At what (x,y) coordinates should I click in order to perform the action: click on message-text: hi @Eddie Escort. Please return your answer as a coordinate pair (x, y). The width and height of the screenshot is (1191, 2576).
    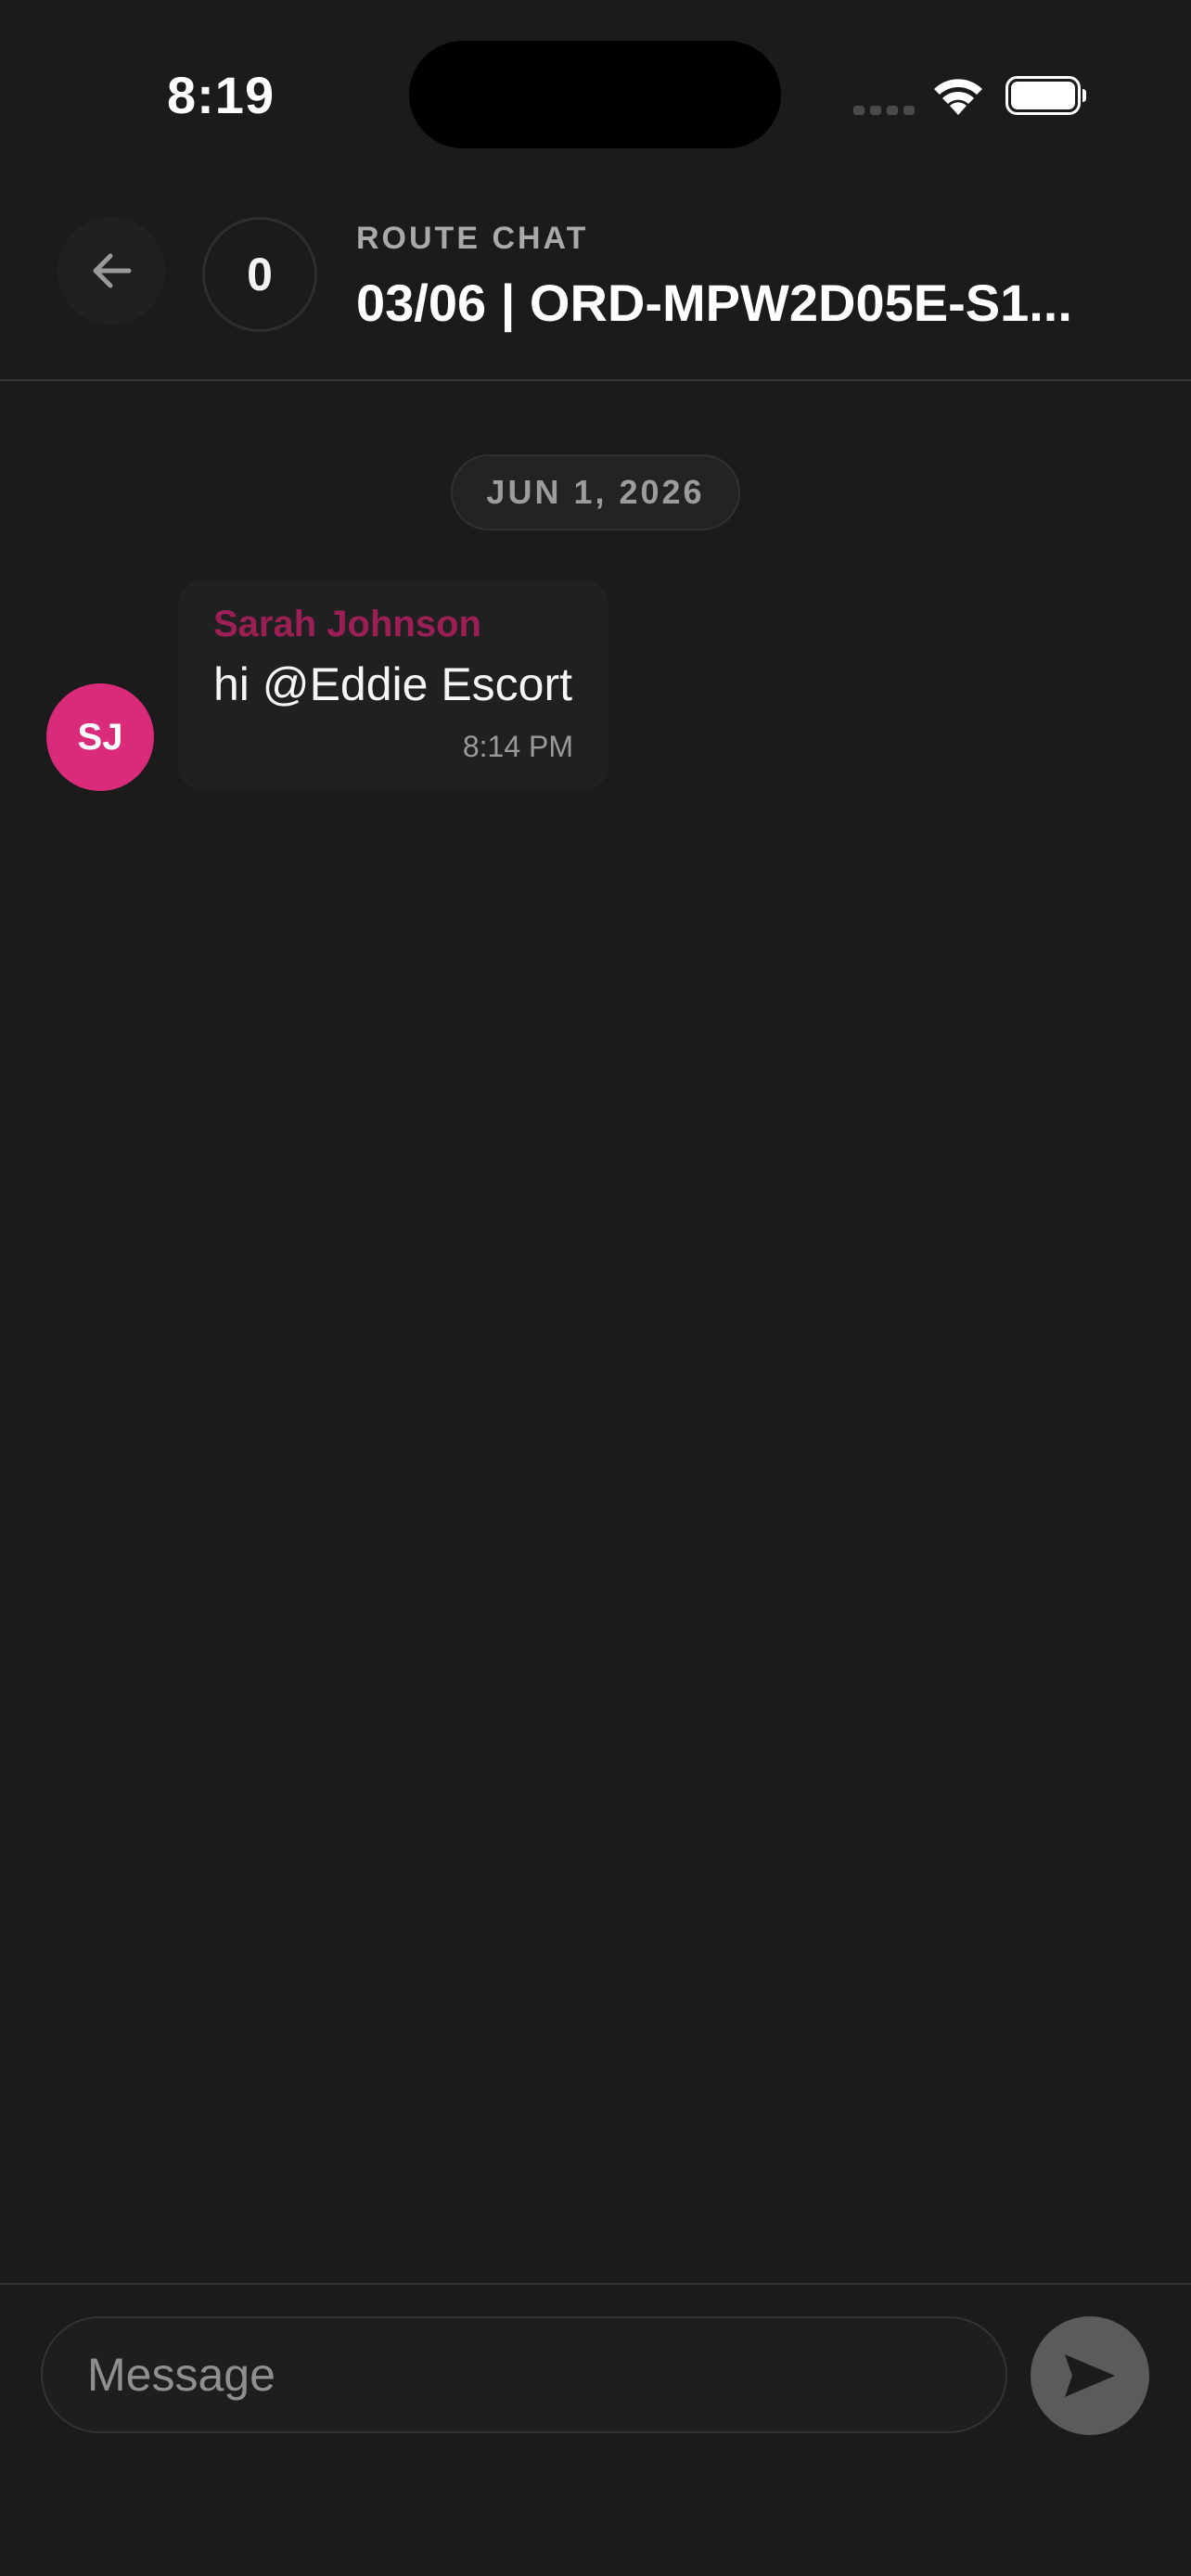
    Looking at the image, I should click on (393, 684).